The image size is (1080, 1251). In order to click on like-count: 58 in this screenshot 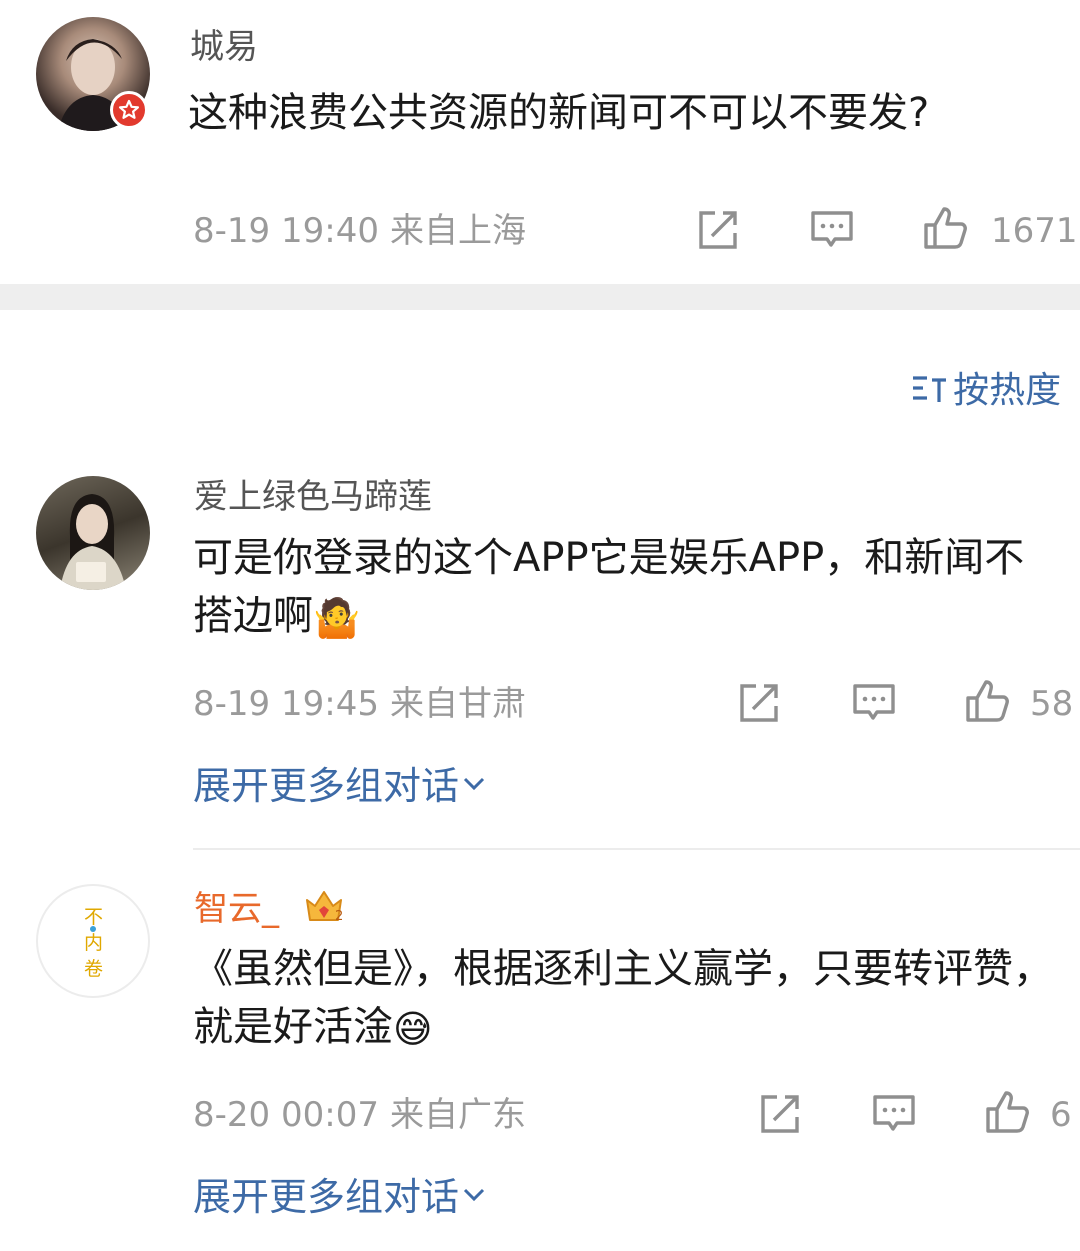, I will do `click(1052, 704)`.